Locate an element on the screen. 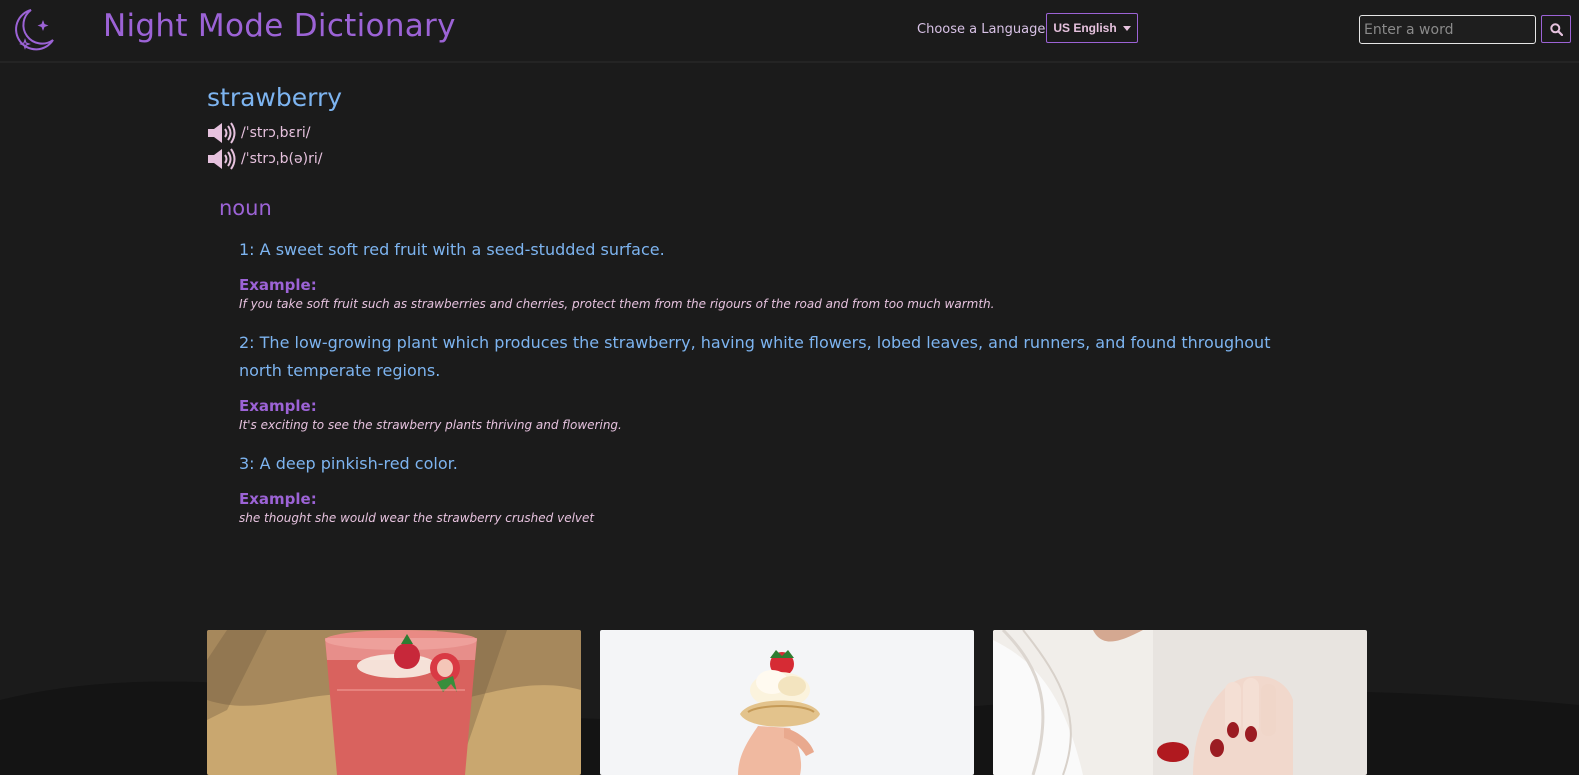  phonetic-row: /ˈstrɔˌb(ə)ri/ is located at coordinates (767, 159).